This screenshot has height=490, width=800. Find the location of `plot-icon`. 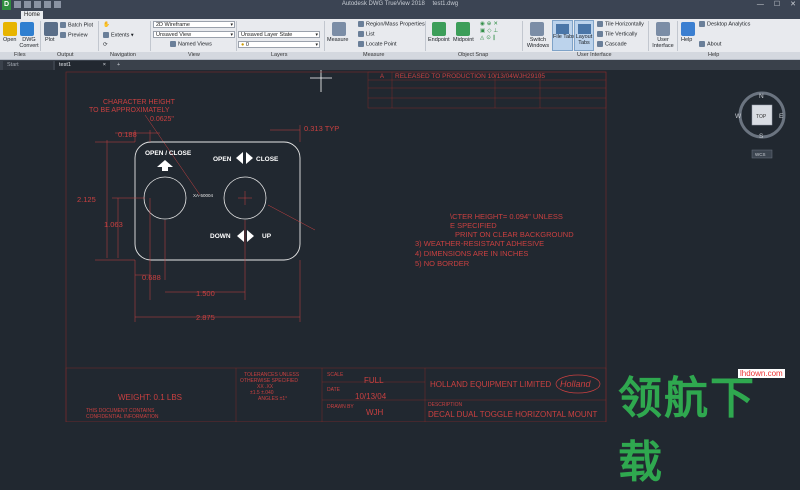

plot-icon is located at coordinates (51, 29).